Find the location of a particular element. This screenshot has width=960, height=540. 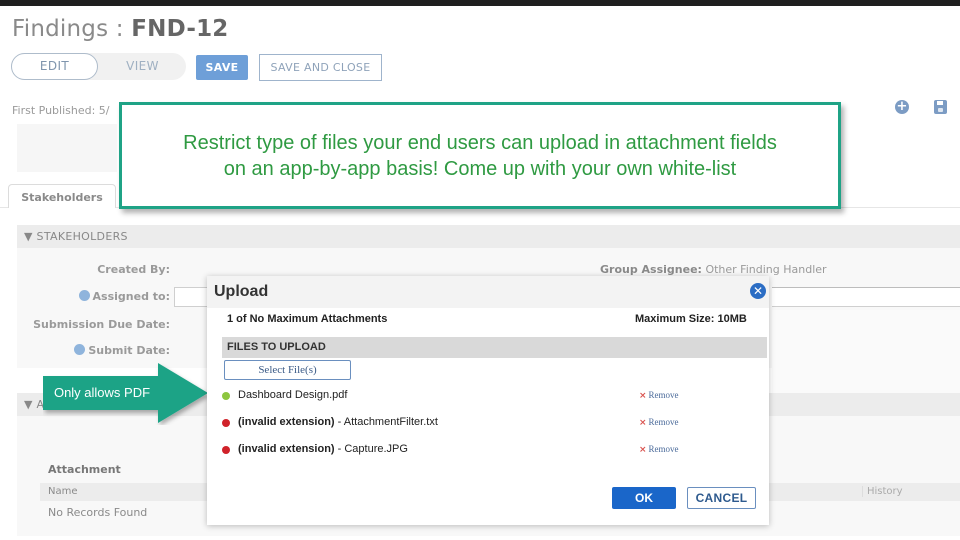

first-published-text: First Published: 5/ is located at coordinates (61, 110).